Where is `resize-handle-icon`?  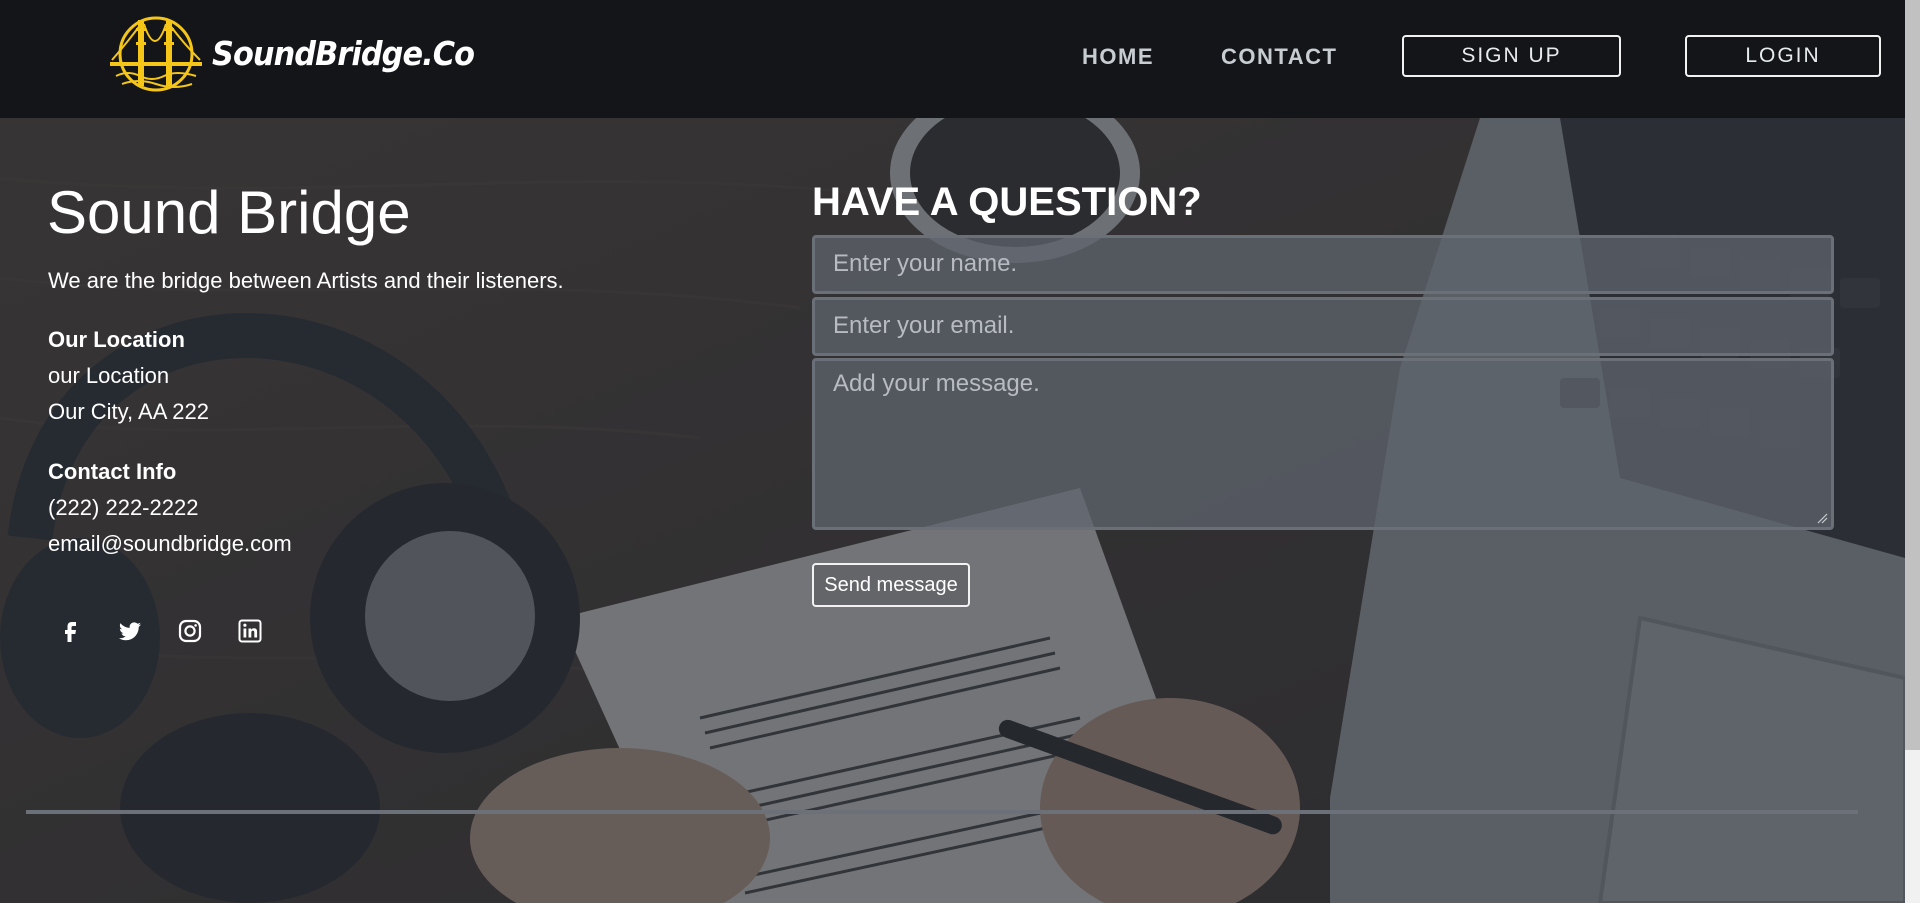 resize-handle-icon is located at coordinates (1822, 518).